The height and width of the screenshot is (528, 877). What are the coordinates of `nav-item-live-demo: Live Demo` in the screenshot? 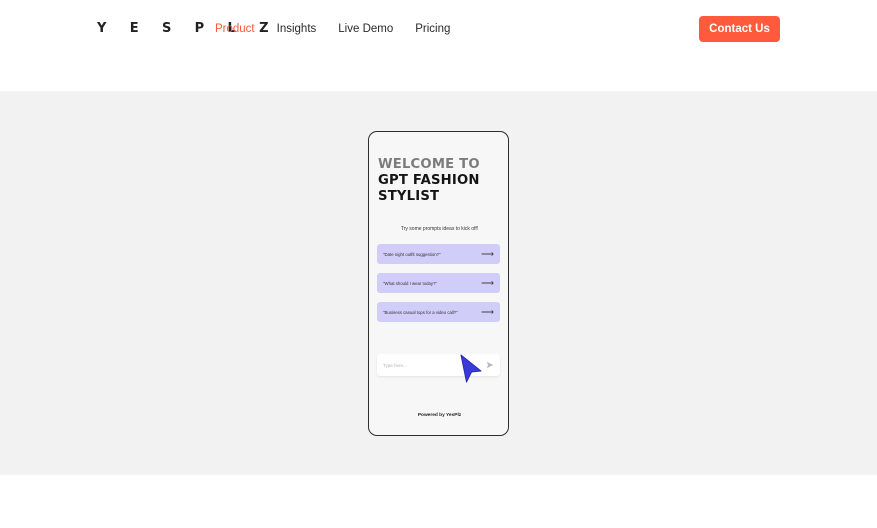 It's located at (365, 29).